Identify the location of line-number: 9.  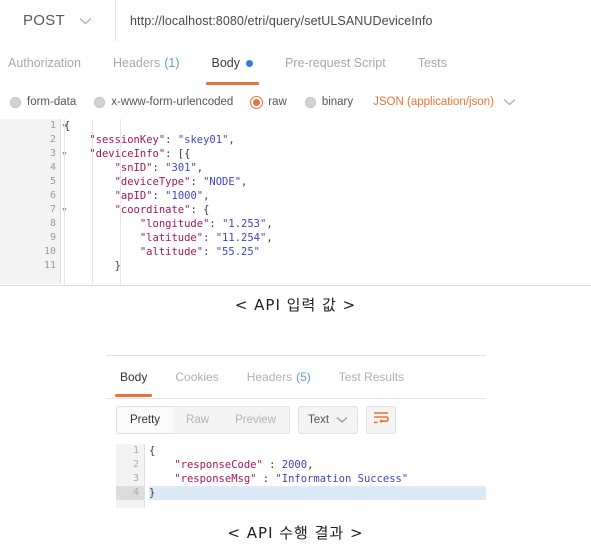
(52, 237).